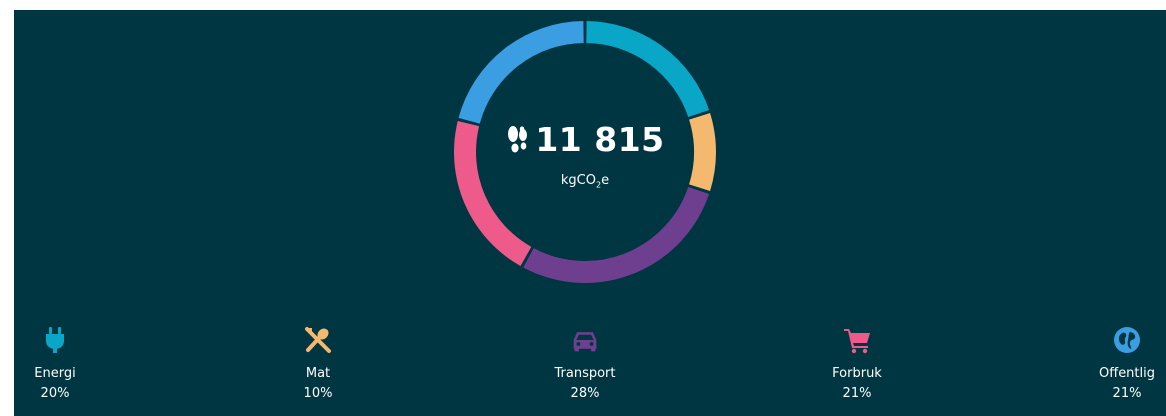  What do you see at coordinates (857, 373) in the screenshot?
I see `category-label: Forbruk` at bounding box center [857, 373].